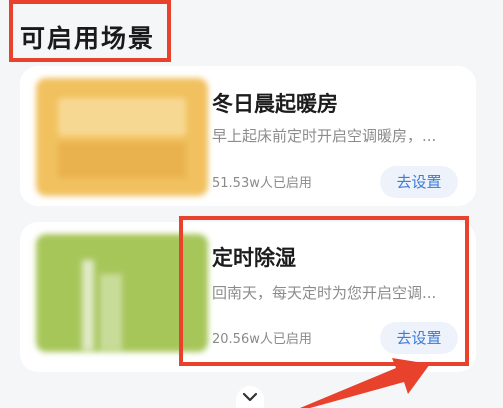 Image resolution: width=503 pixels, height=408 pixels. I want to click on annotation-box-title, so click(90, 31).